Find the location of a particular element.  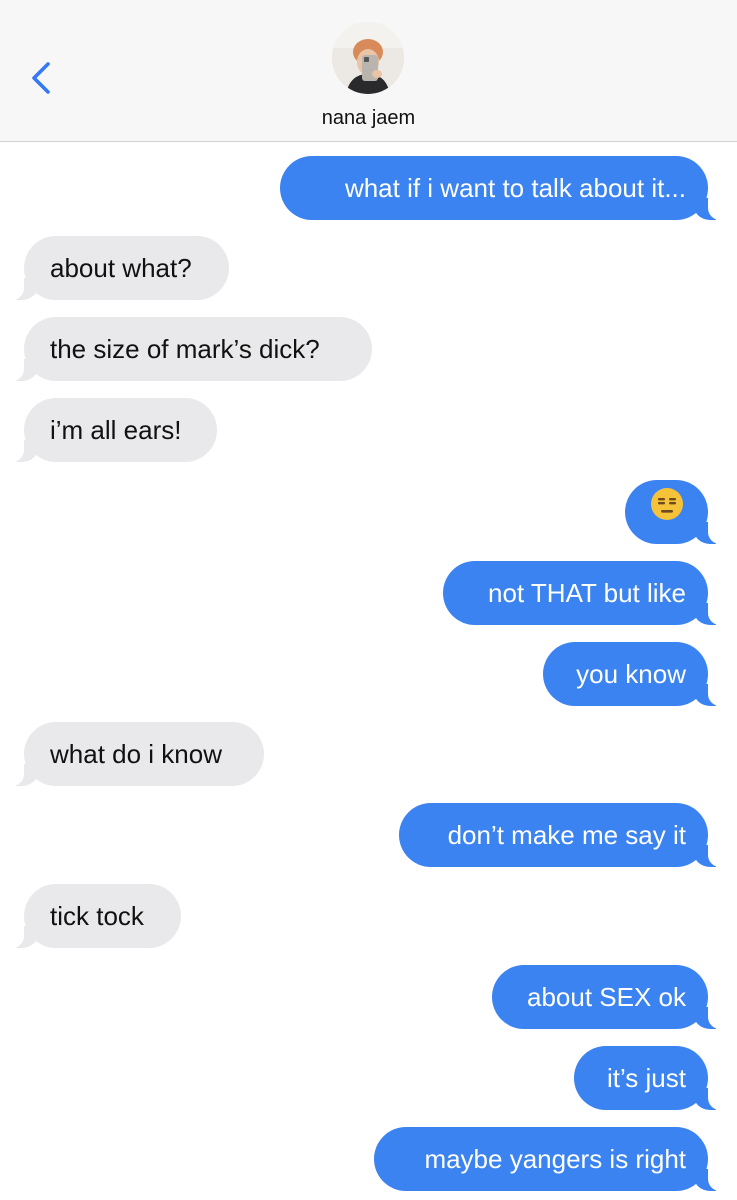

message-text: the size of mark’s dick? is located at coordinates (185, 349).